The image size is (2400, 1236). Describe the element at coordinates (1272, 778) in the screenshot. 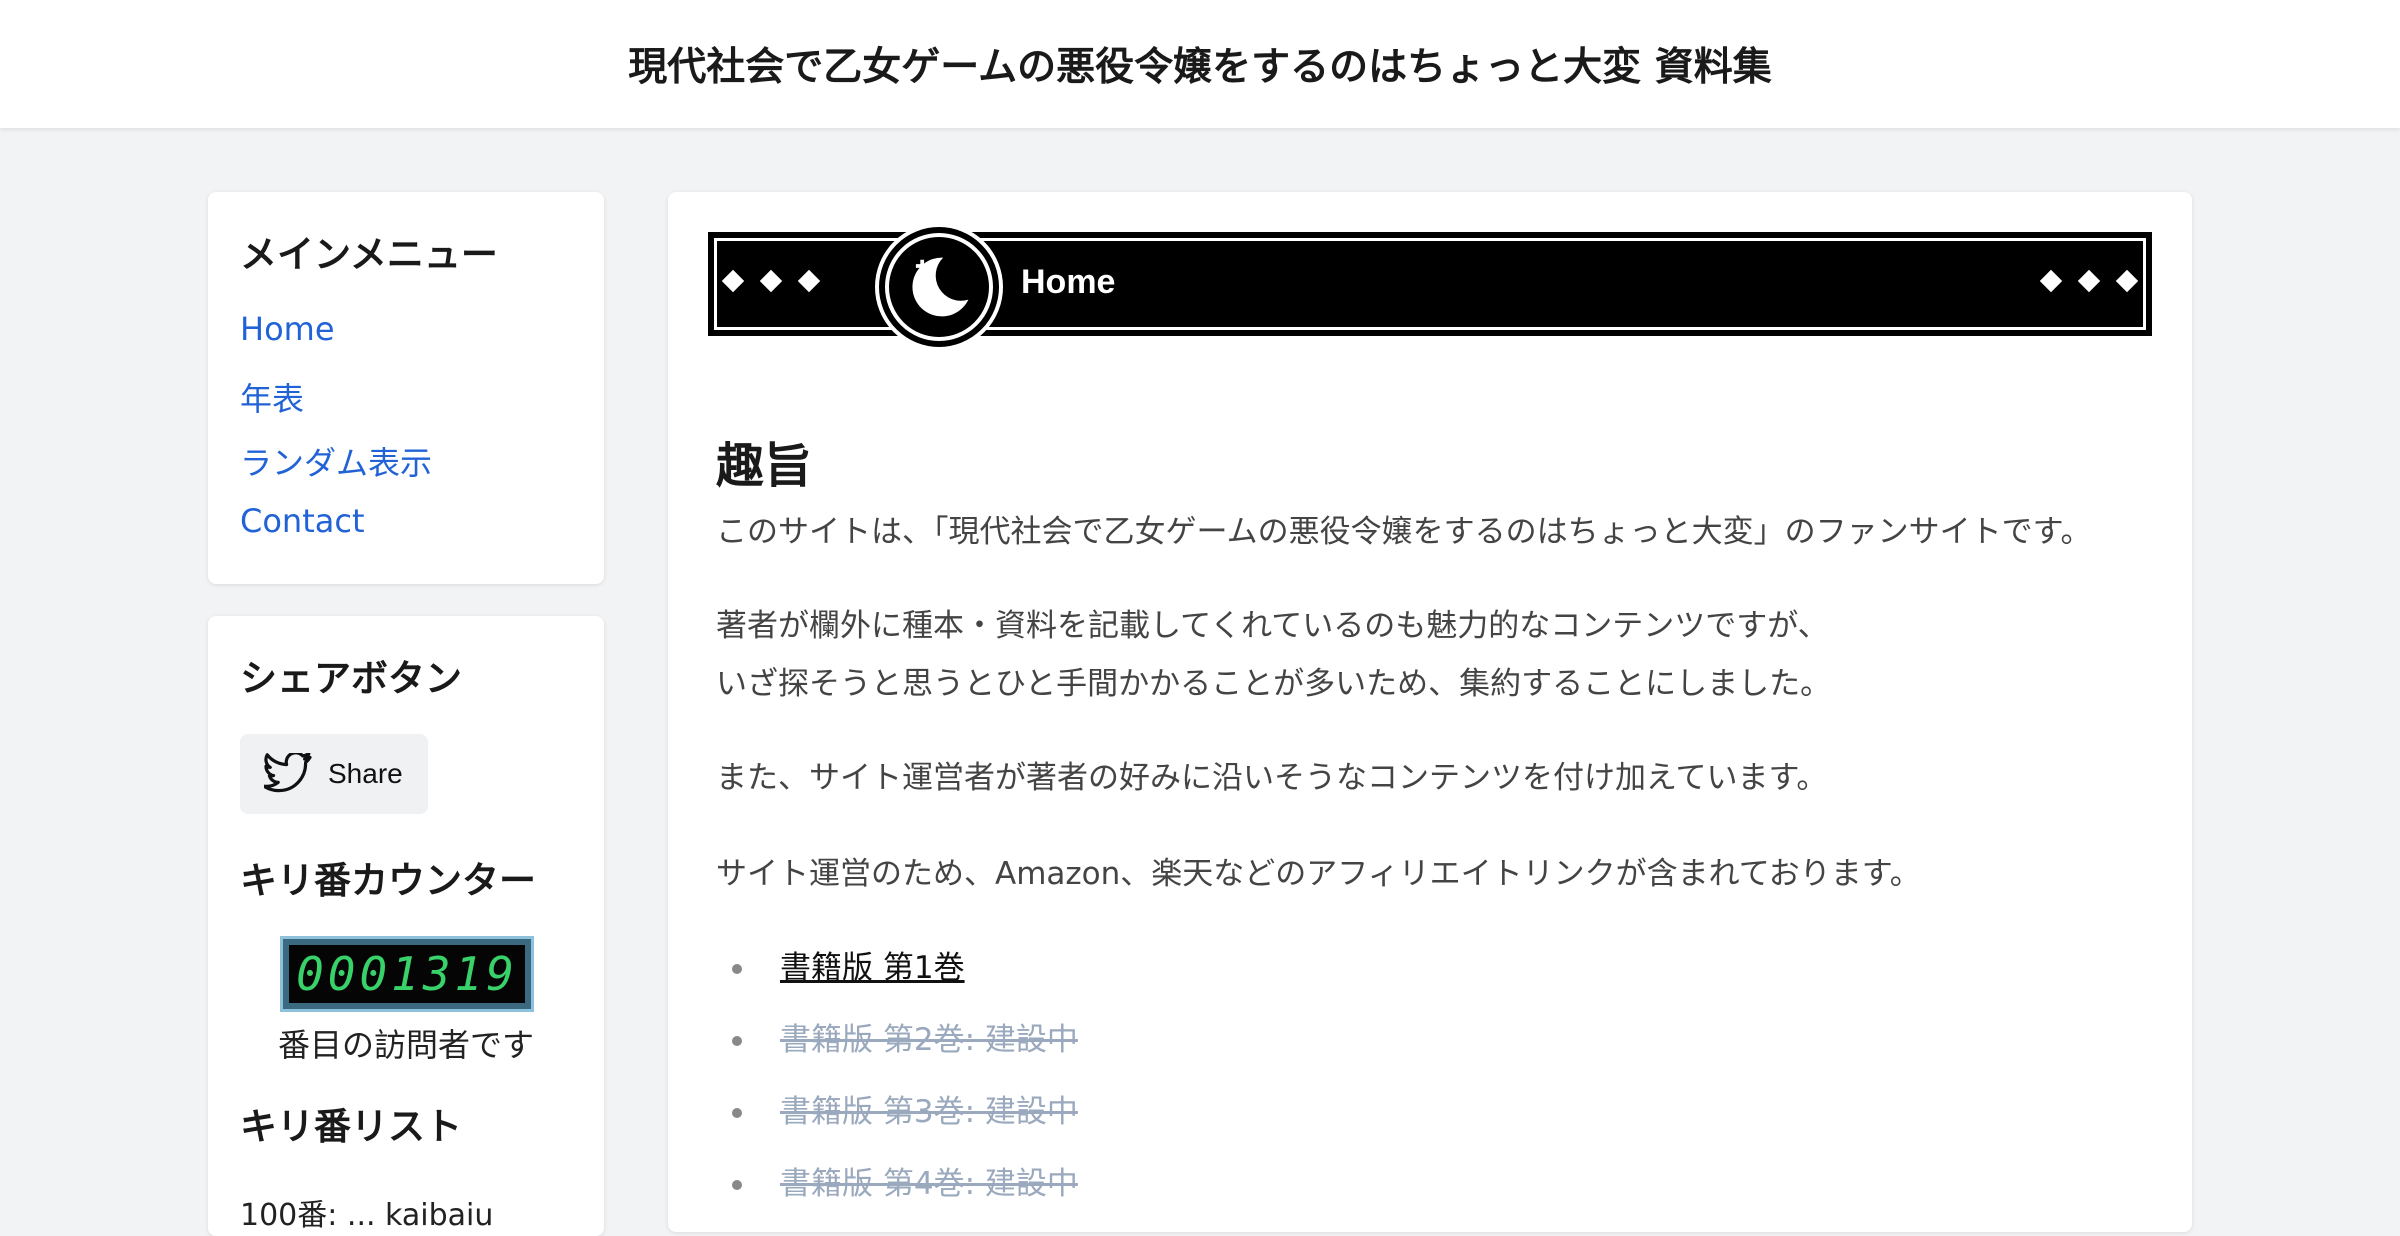

I see `purpose-paragraph-3: また、サイト運営者が著者の好みに沿いそうなコンテンツを付け加えています。` at that location.